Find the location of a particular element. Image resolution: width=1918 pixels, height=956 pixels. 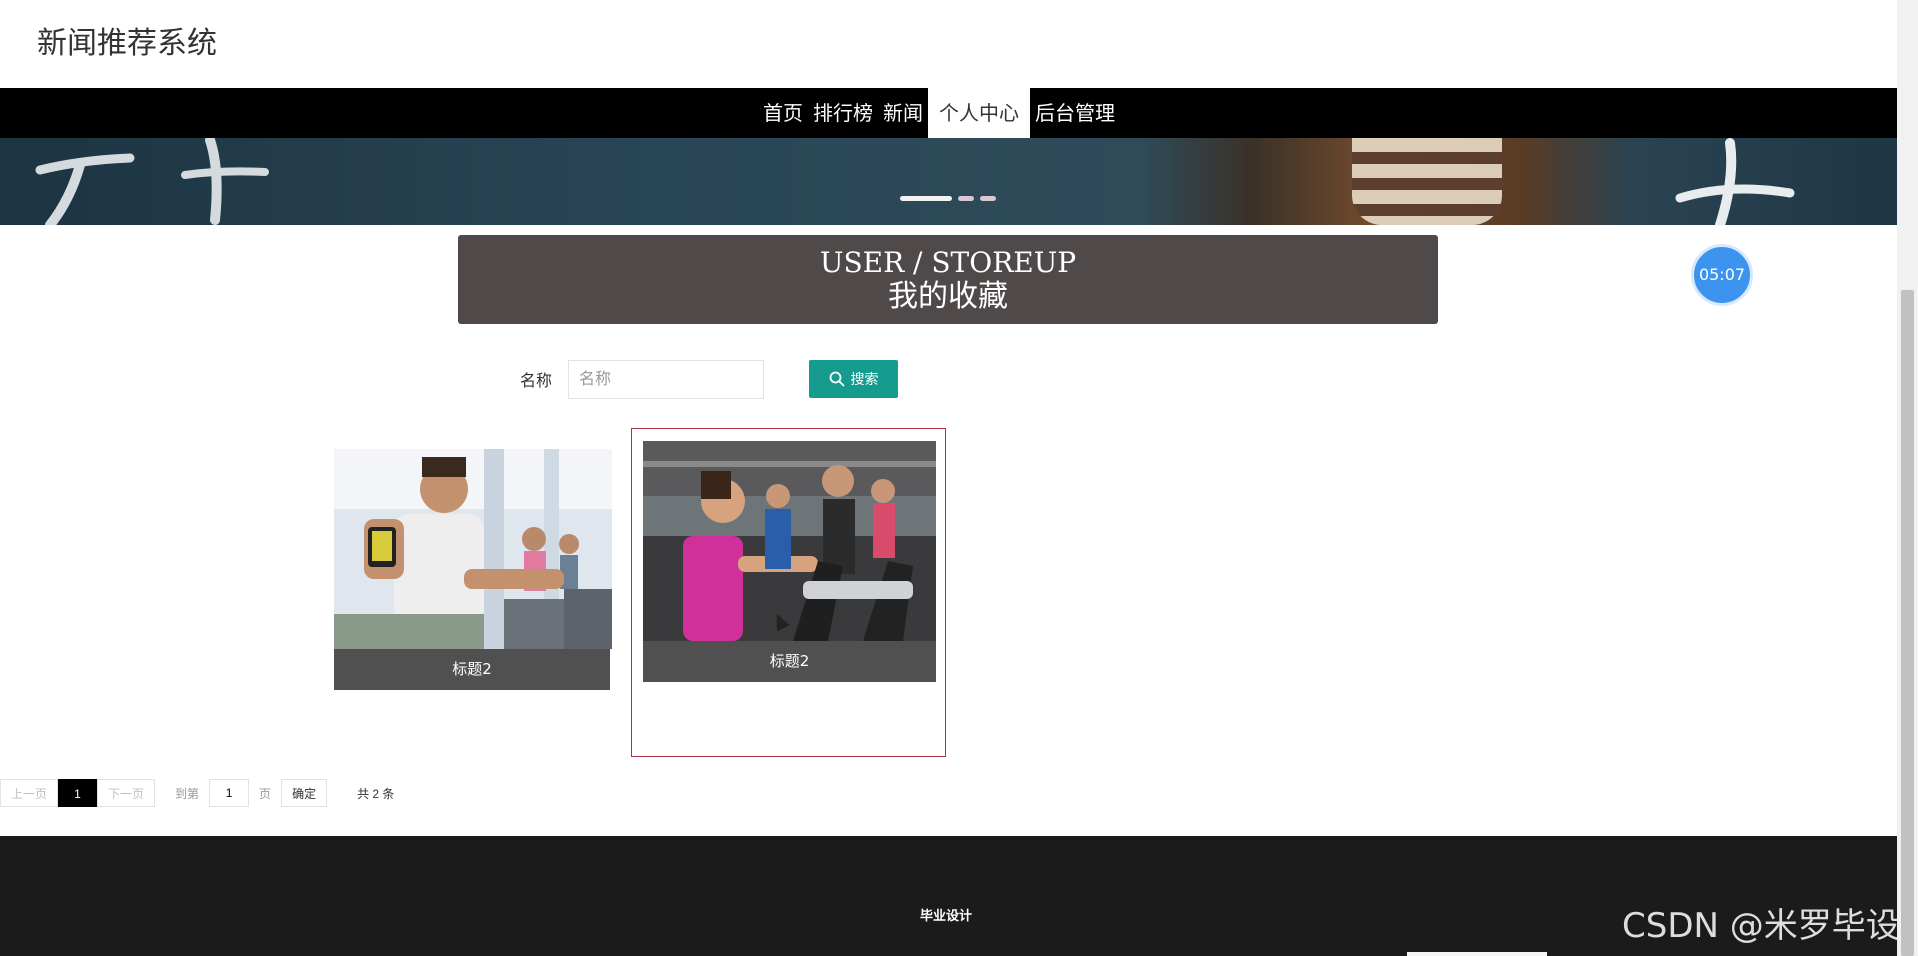

pagination: 上一页 1 下一页 到第 页 确定 共 2 条 is located at coordinates (197, 793).